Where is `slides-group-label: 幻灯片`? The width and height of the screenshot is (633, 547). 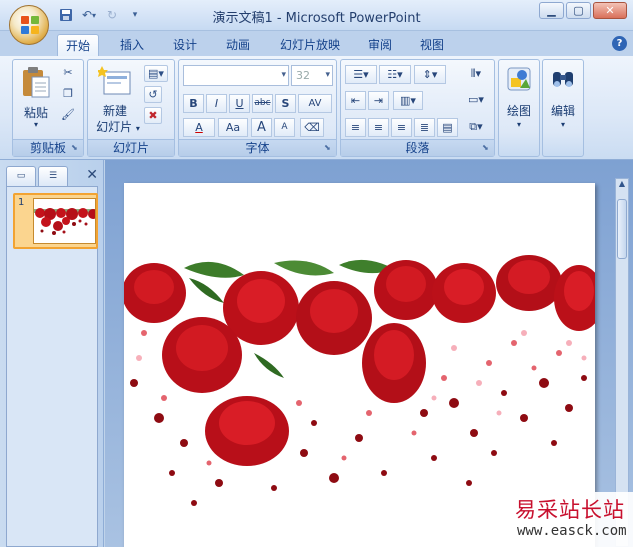 slides-group-label: 幻灯片 is located at coordinates (131, 147).